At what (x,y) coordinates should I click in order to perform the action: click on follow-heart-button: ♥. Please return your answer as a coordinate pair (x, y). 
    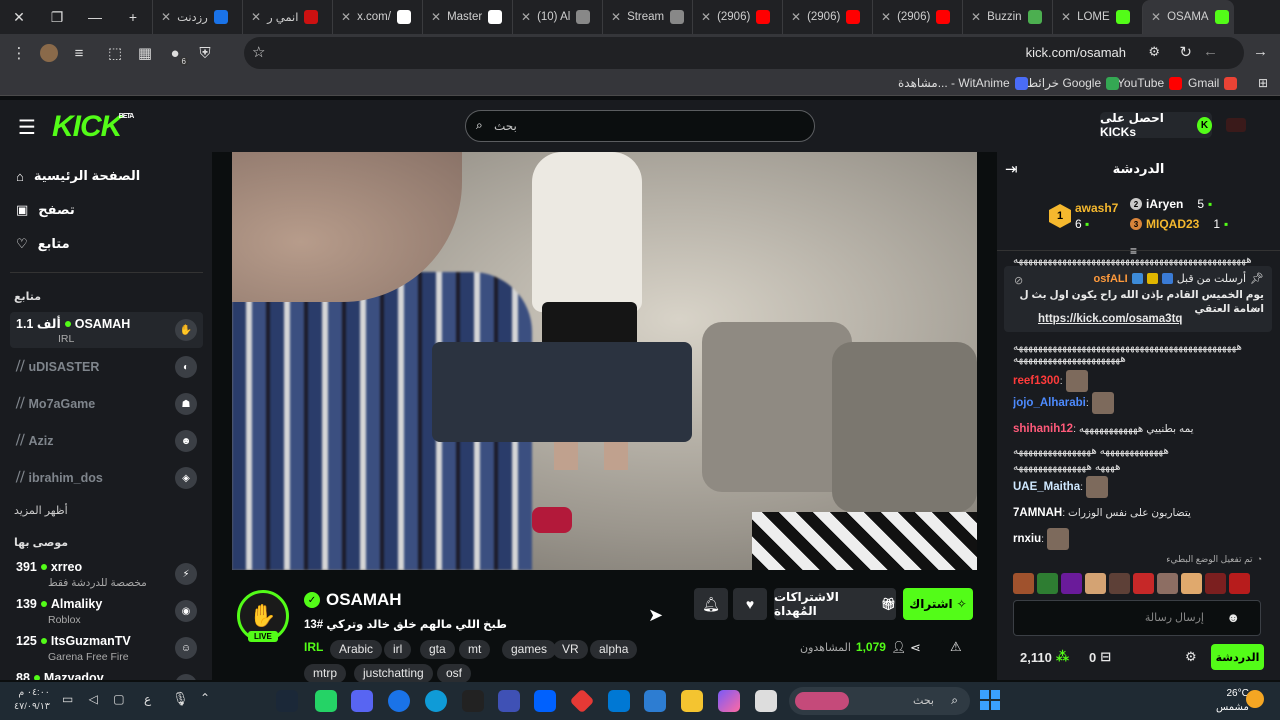
    Looking at the image, I should click on (750, 604).